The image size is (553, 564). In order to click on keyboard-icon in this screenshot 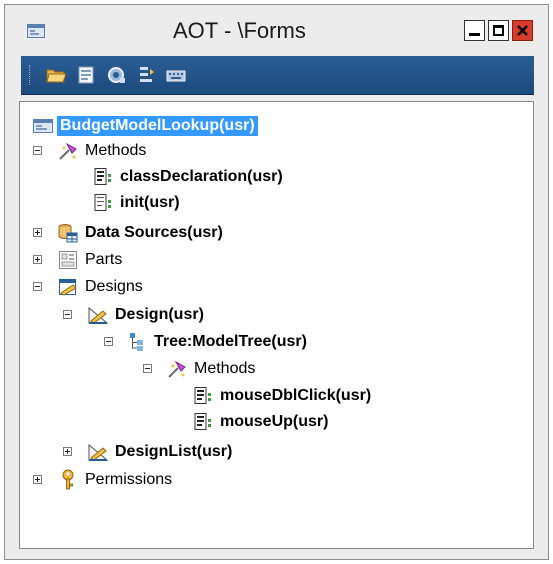, I will do `click(176, 75)`.